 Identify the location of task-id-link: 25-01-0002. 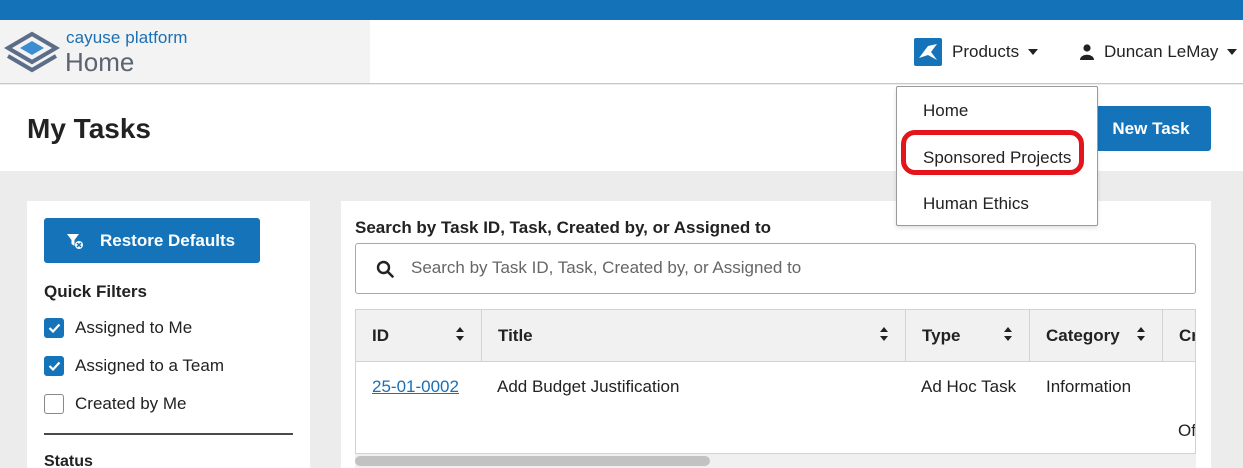
(415, 387).